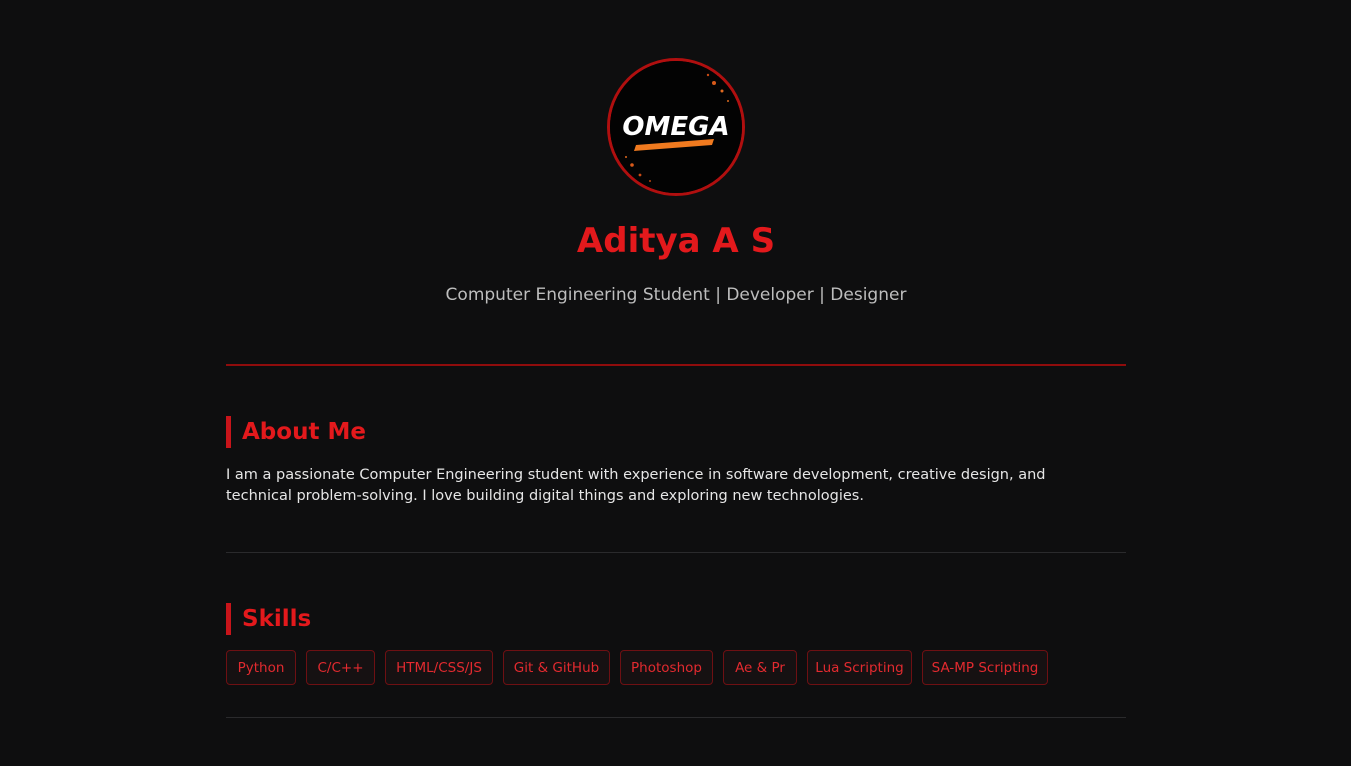 The width and height of the screenshot is (1351, 766). I want to click on avatar: OMEGA, so click(676, 127).